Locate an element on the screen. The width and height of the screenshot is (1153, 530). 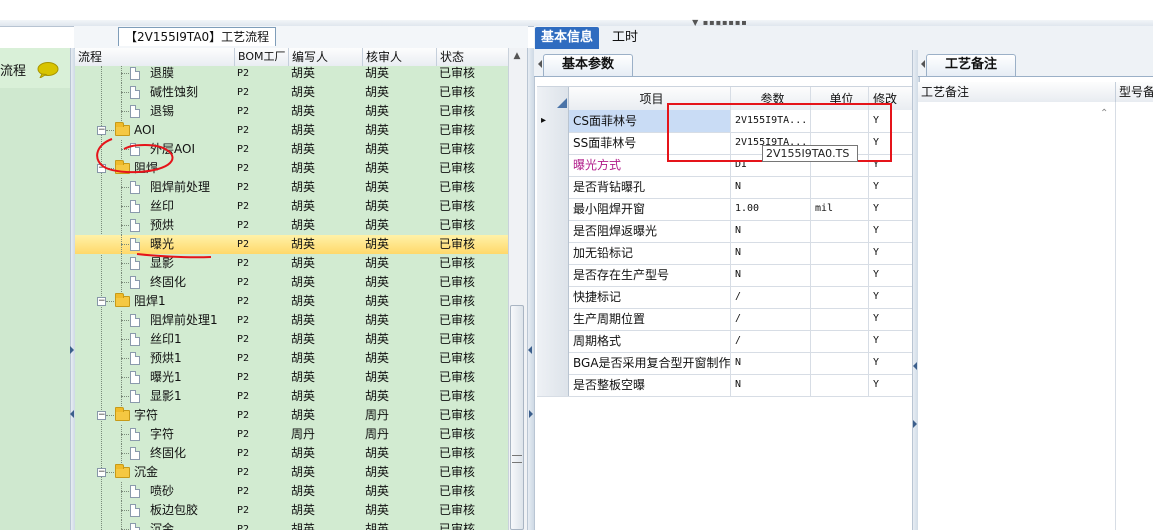
tree-step-row: 曝光1 P2 胡英 胡英 已审核 is located at coordinates (291, 377).